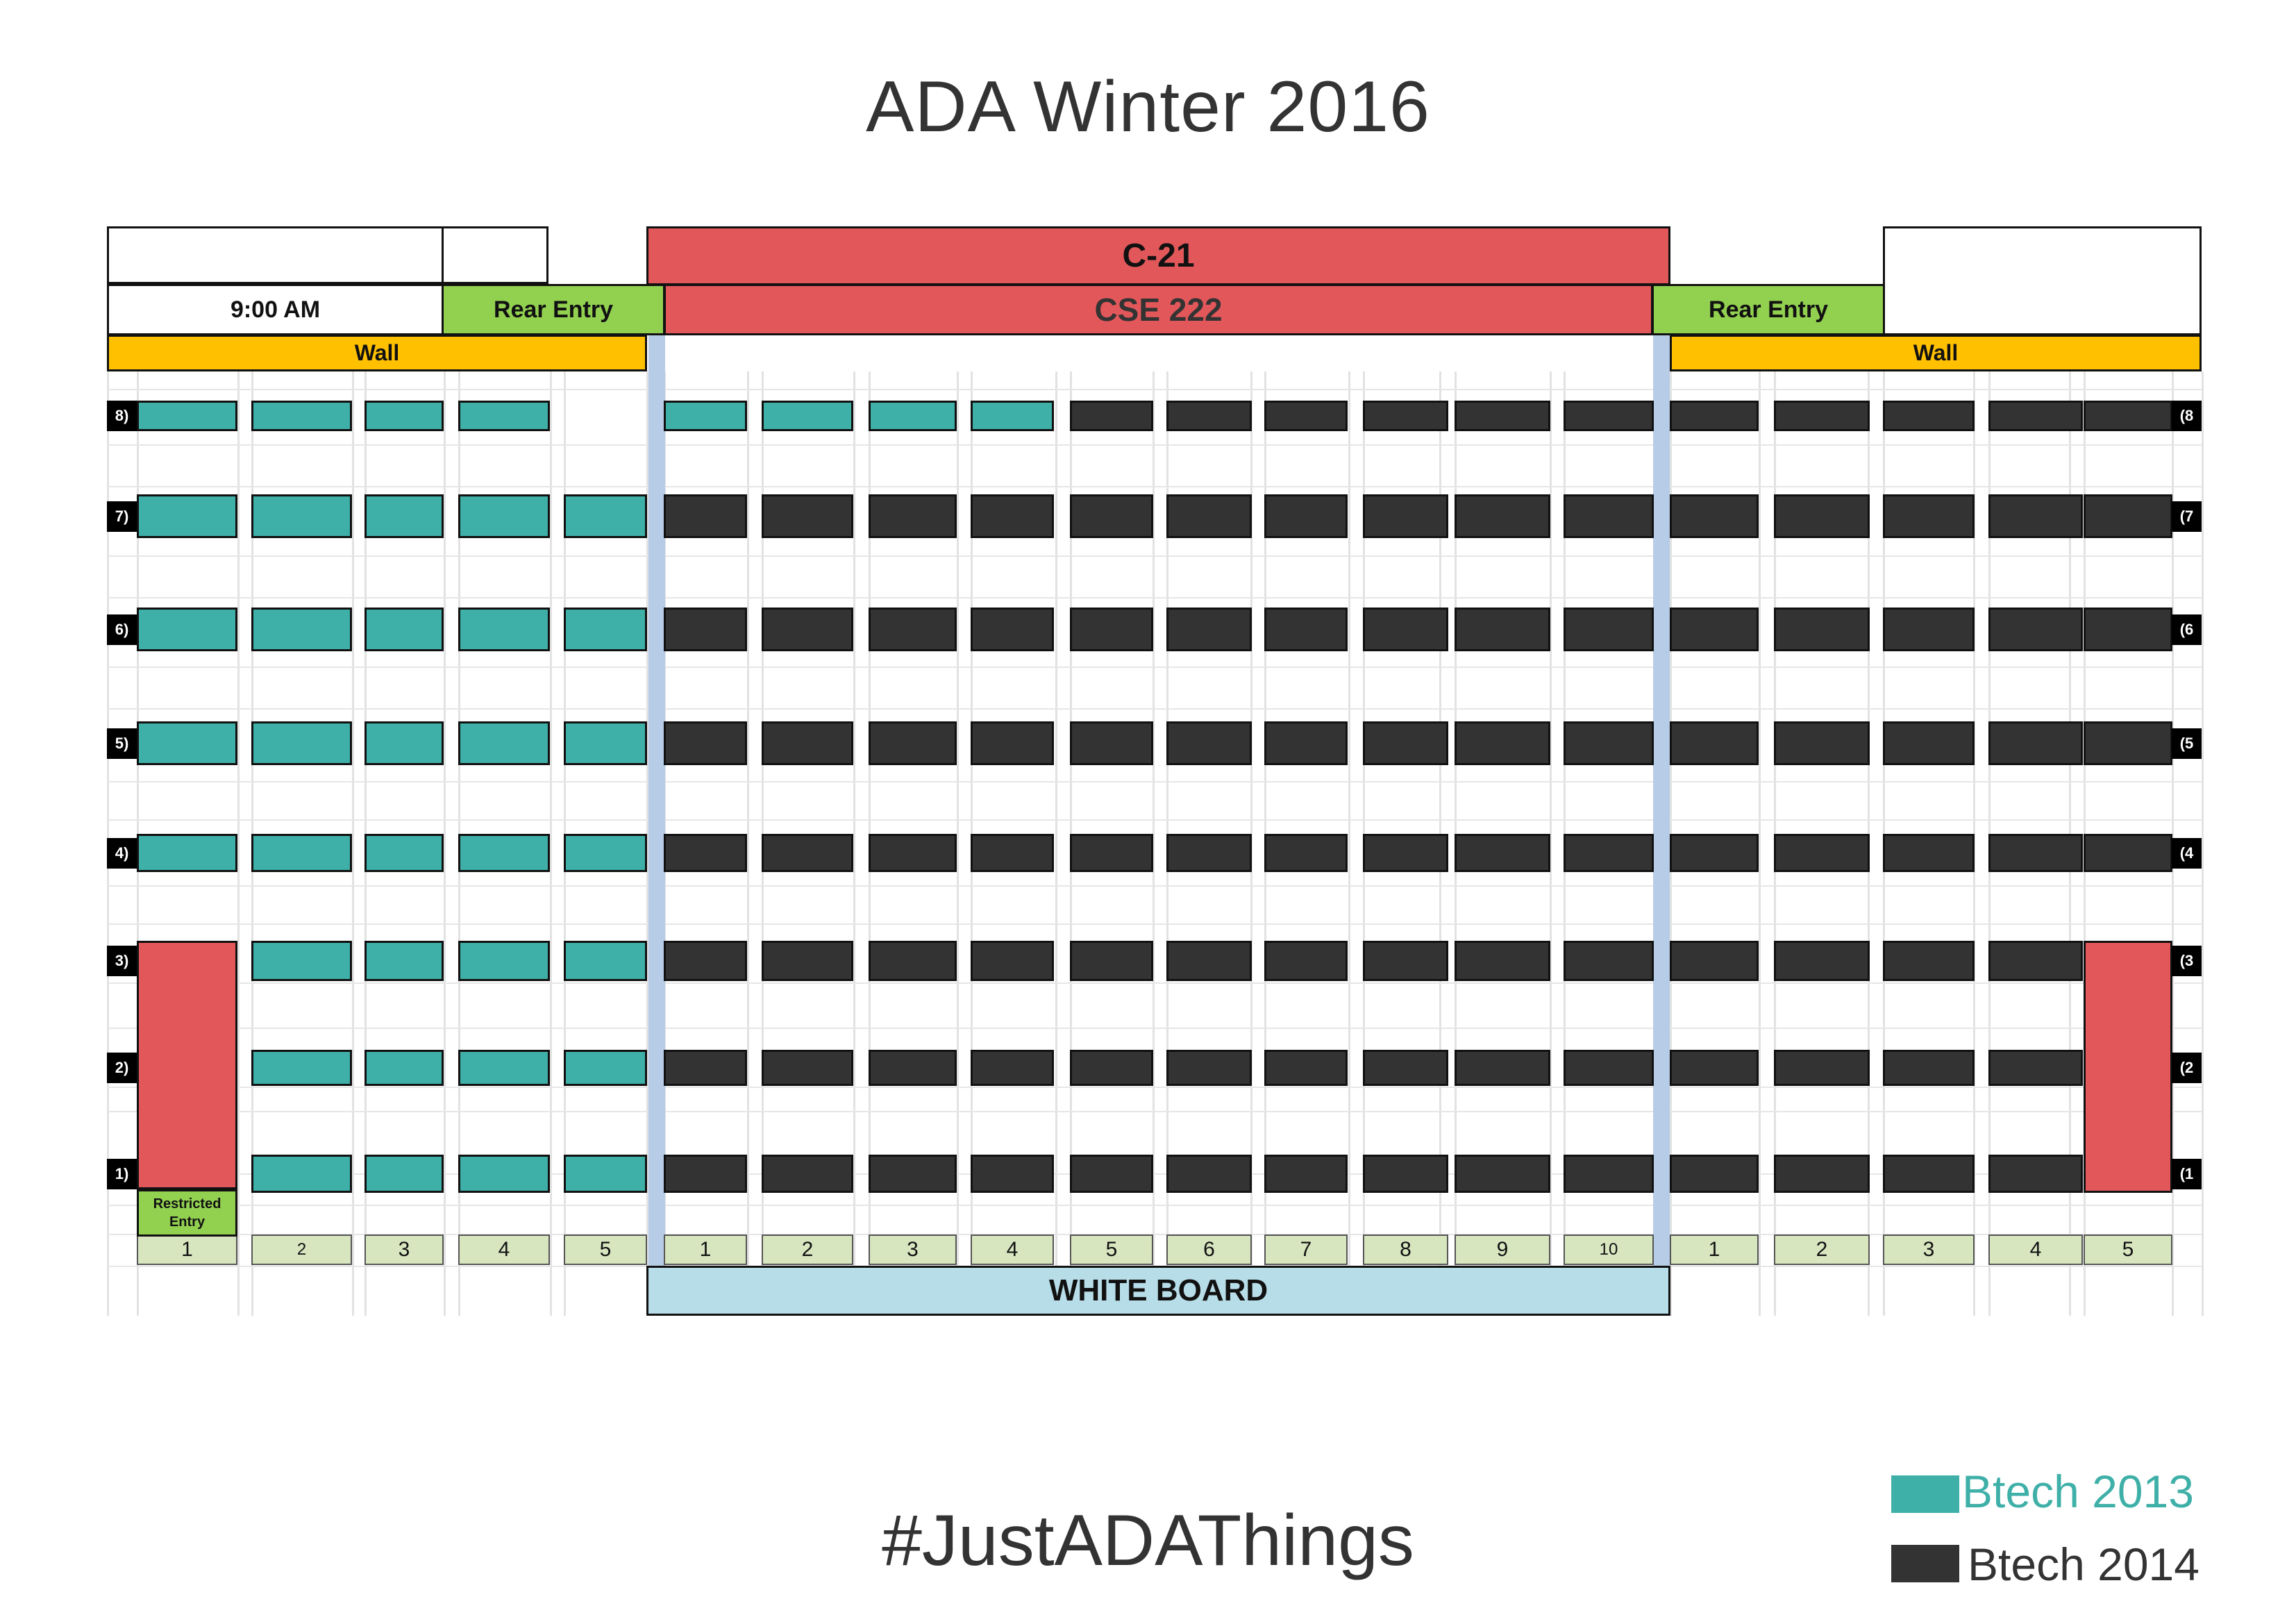  What do you see at coordinates (122, 416) in the screenshot?
I see `row-label-left: 8)` at bounding box center [122, 416].